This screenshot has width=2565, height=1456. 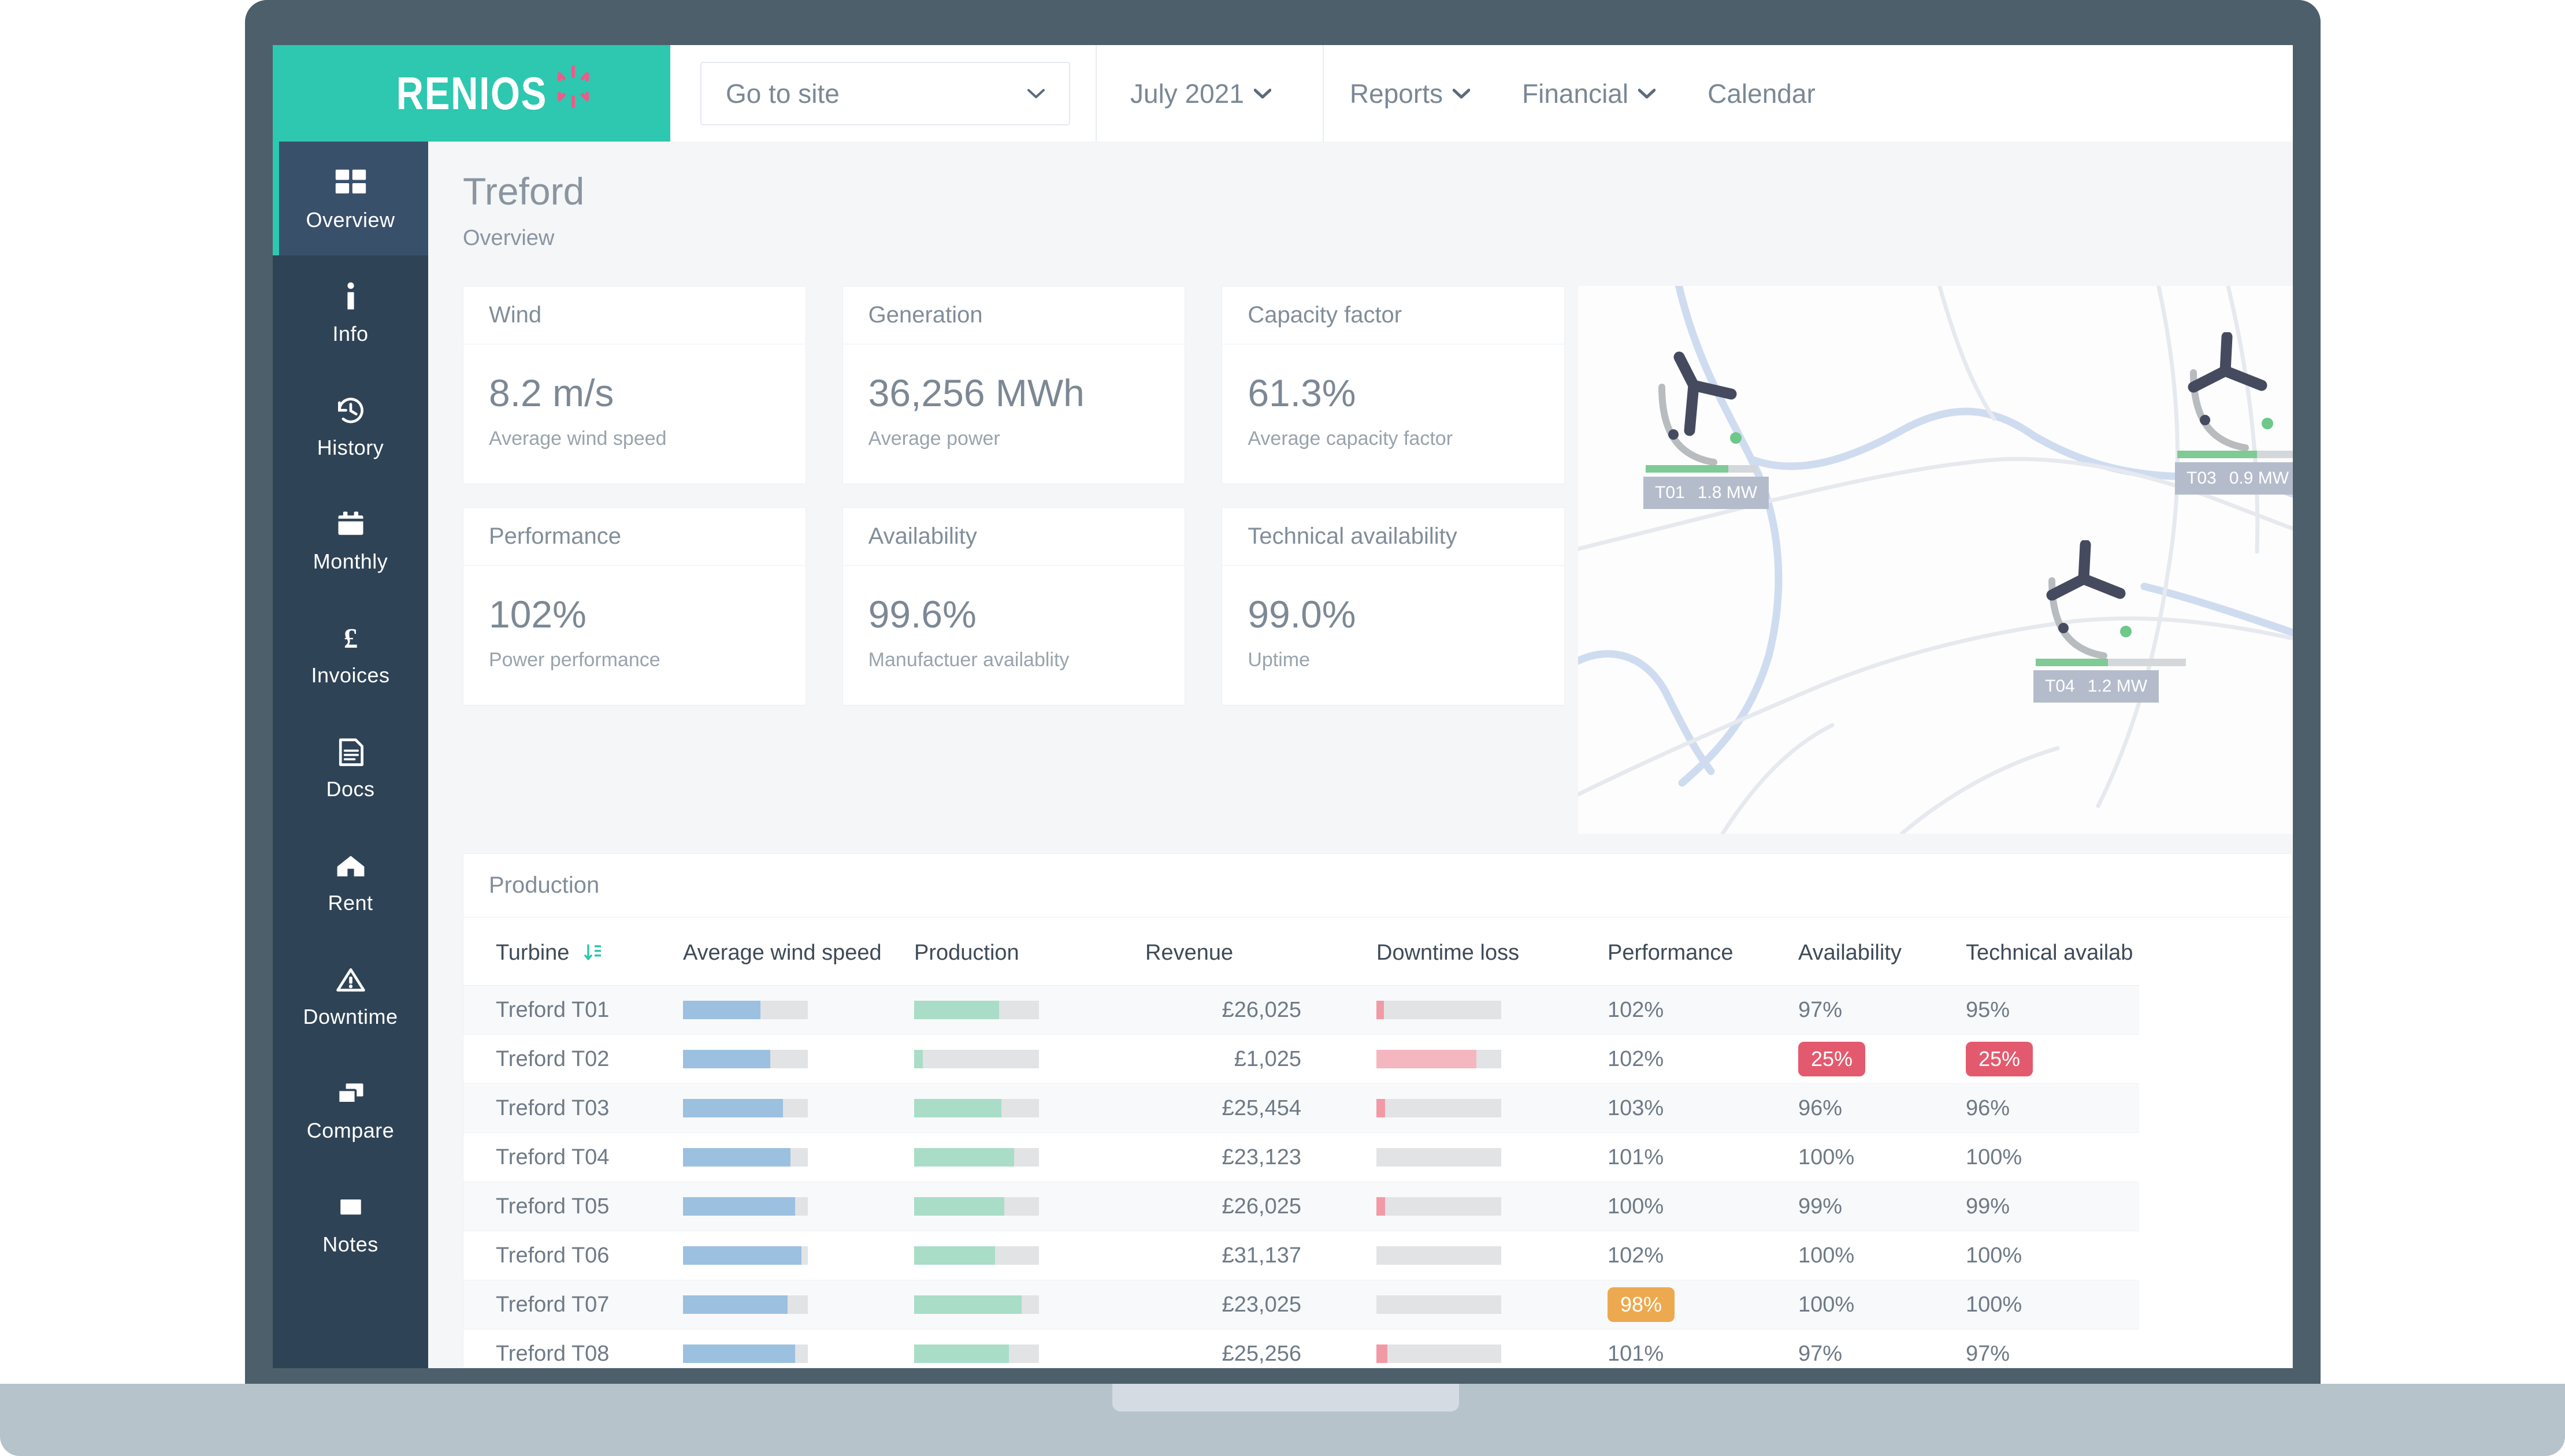 I want to click on table-row: Treford T08 £25,256 101% 97% 97%, so click(x=1301, y=1348).